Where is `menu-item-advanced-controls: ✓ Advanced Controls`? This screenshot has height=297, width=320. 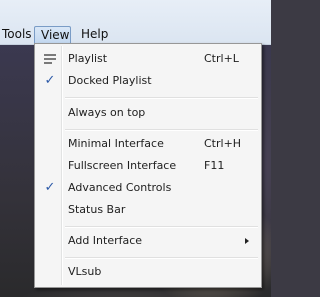 menu-item-advanced-controls: ✓ Advanced Controls is located at coordinates (148, 188).